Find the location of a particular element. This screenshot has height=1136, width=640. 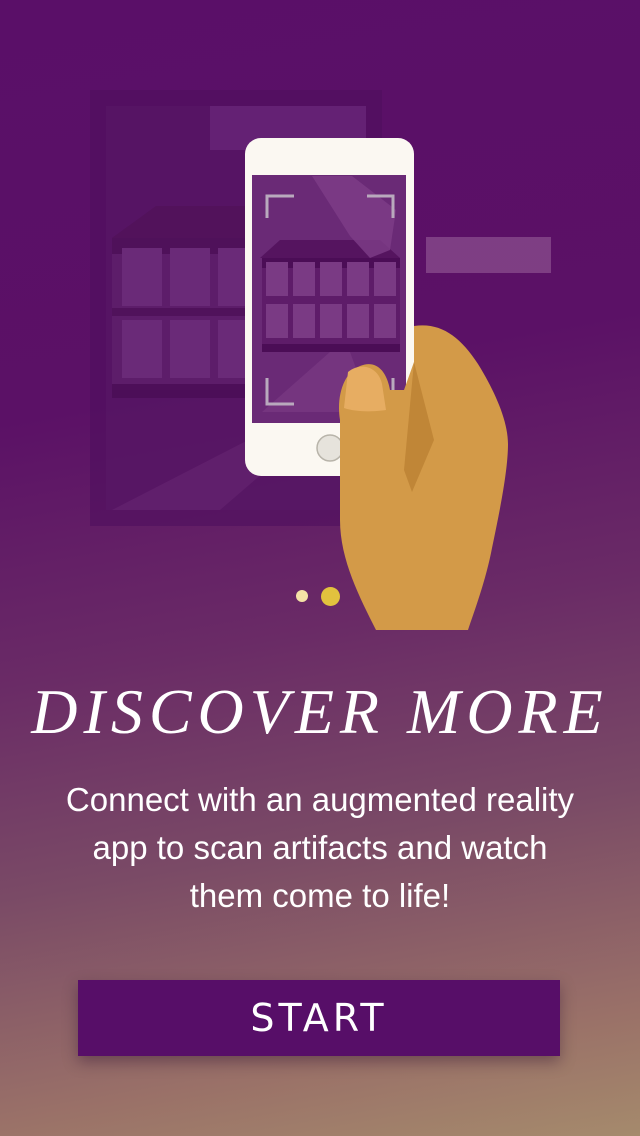

start-button: START is located at coordinates (319, 1018).